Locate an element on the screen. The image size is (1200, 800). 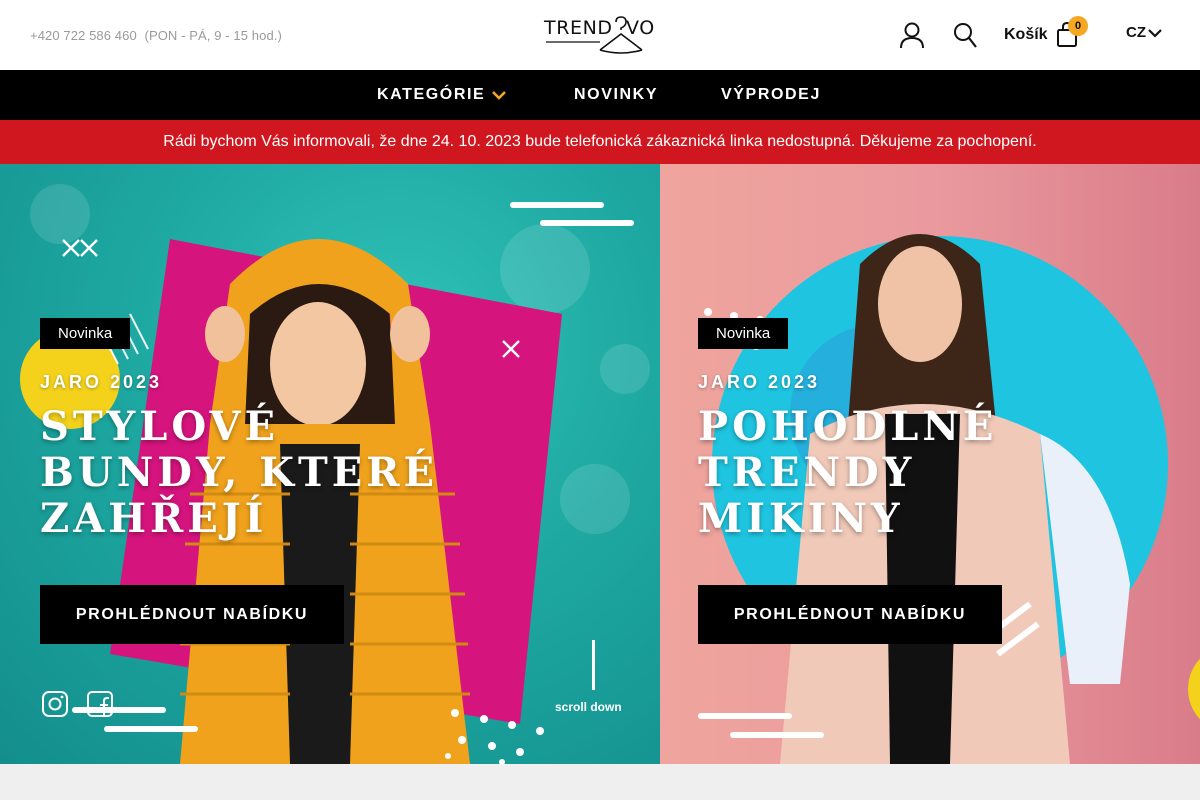
search-icon is located at coordinates (965, 35).